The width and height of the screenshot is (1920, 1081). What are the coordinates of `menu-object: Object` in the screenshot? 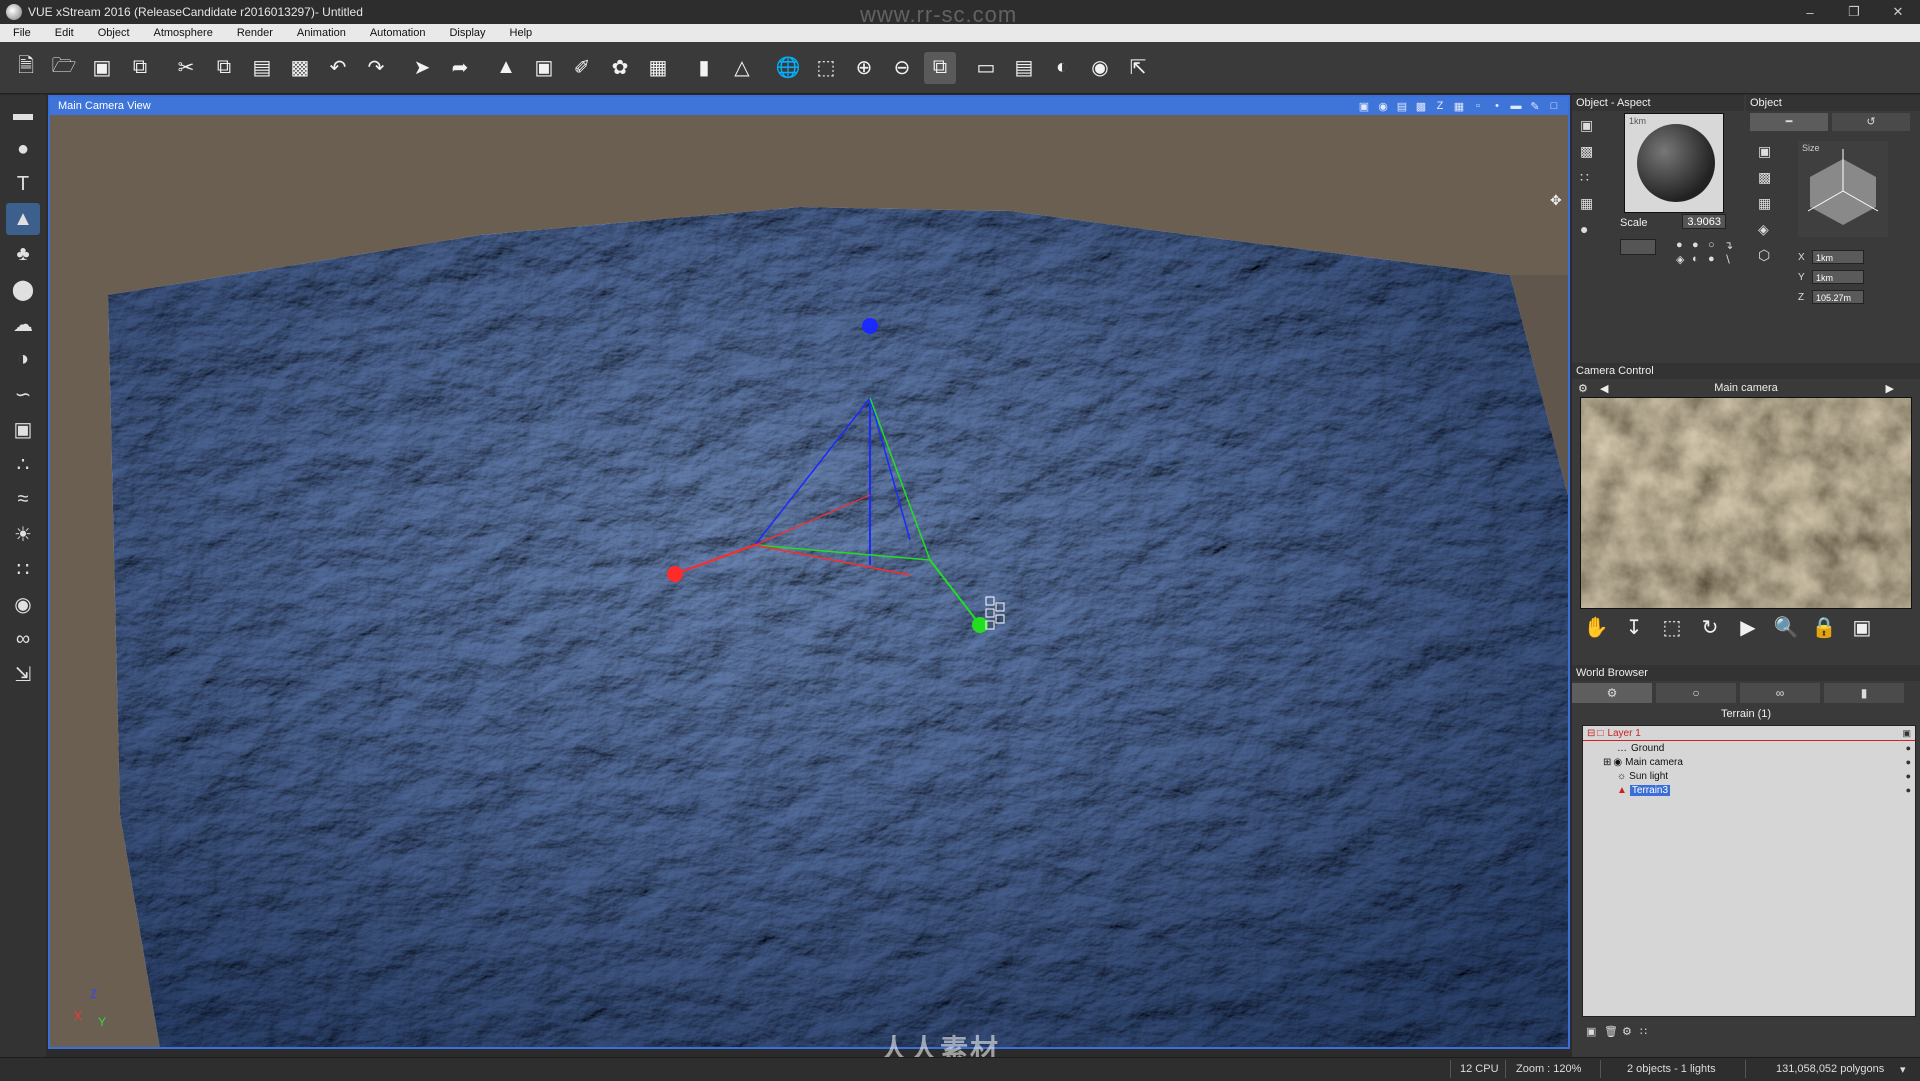 It's located at (113, 33).